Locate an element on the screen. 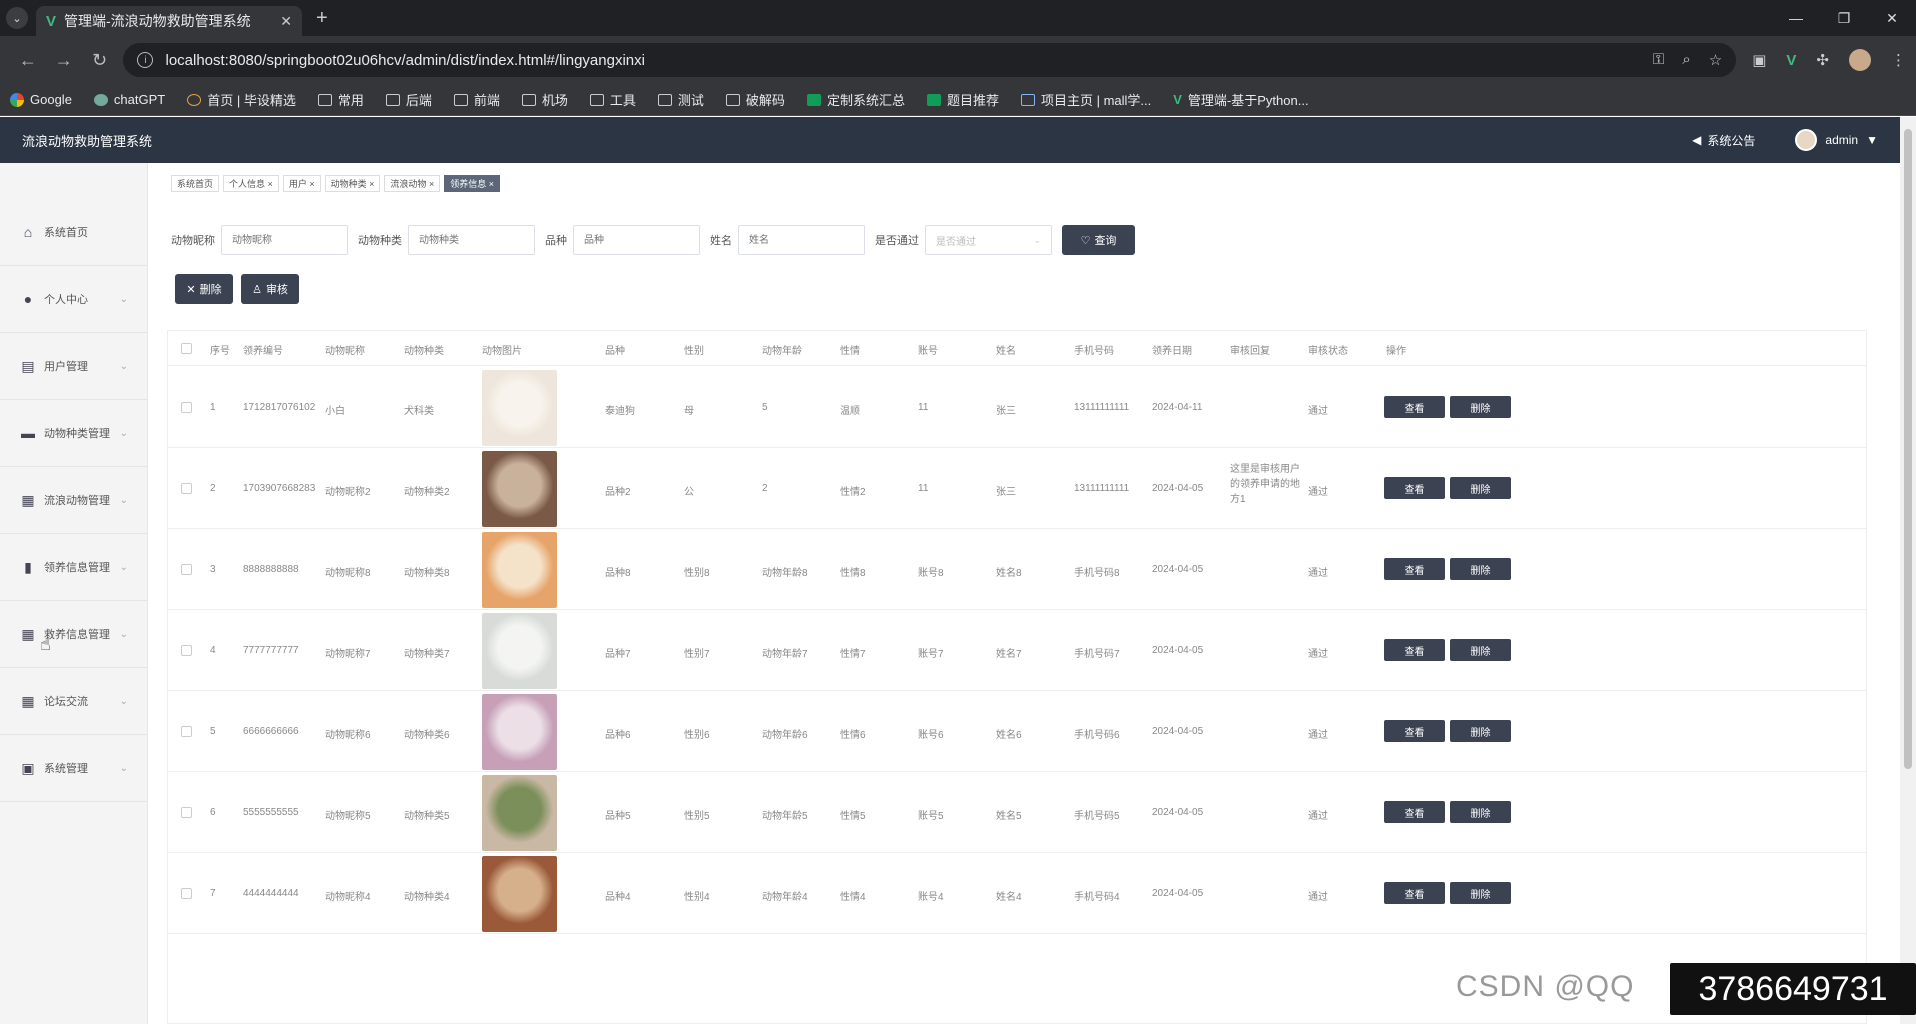  sidebar-item-users: ▤ 用户管理 ⌄ is located at coordinates (74, 366).